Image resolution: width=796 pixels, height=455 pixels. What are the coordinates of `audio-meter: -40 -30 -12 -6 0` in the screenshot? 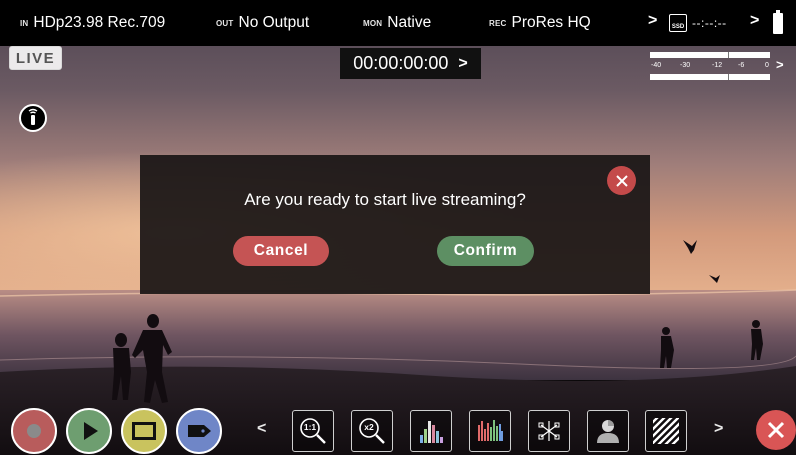 It's located at (711, 66).